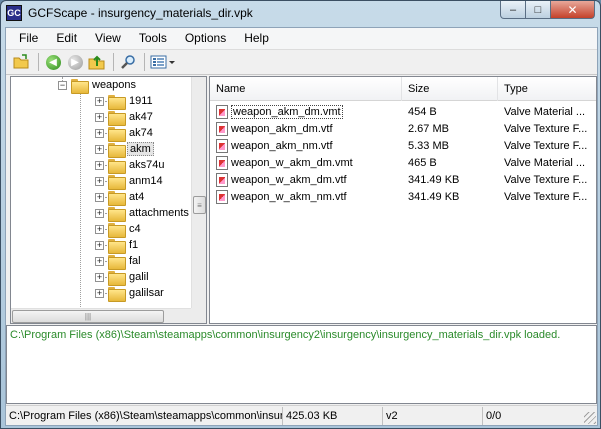  I want to click on file-size: 454 B, so click(422, 111).